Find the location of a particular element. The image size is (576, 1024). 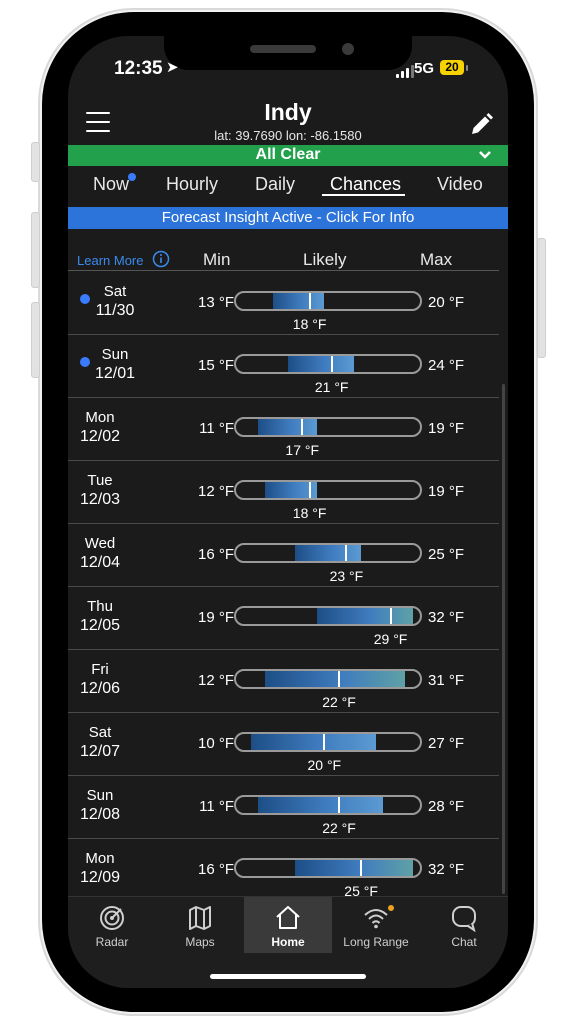

tab-now: Now is located at coordinates (111, 184).